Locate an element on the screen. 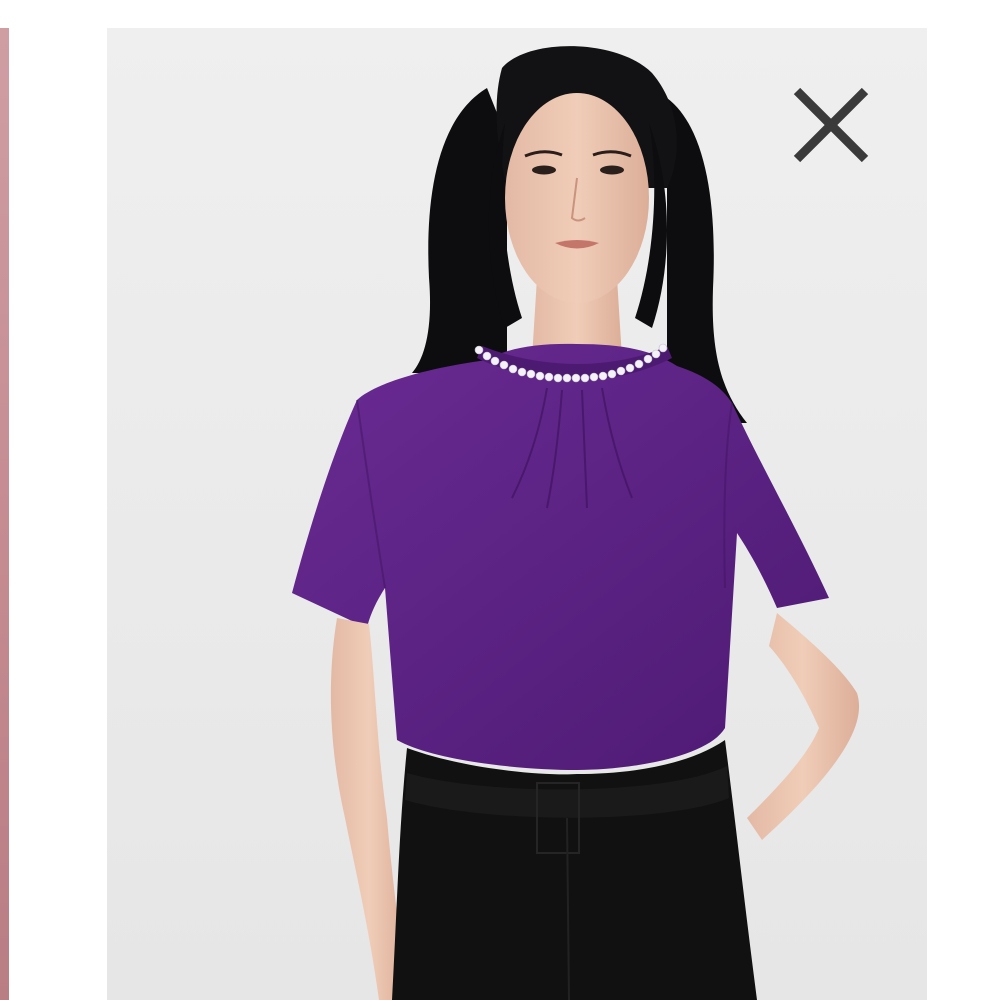  previous-slide-edge is located at coordinates (4, 514).